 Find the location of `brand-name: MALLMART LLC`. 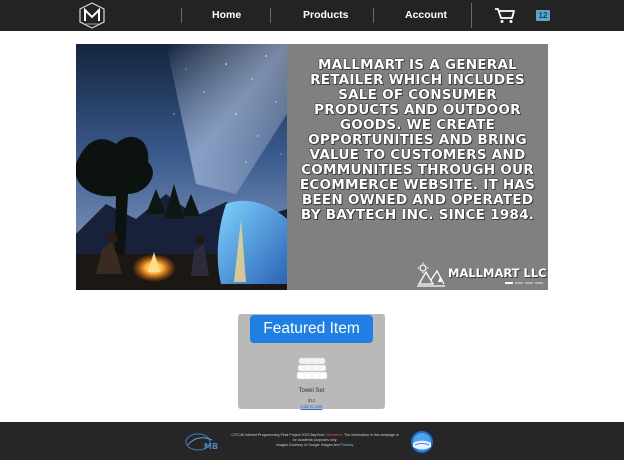

brand-name: MALLMART LLC is located at coordinates (497, 273).